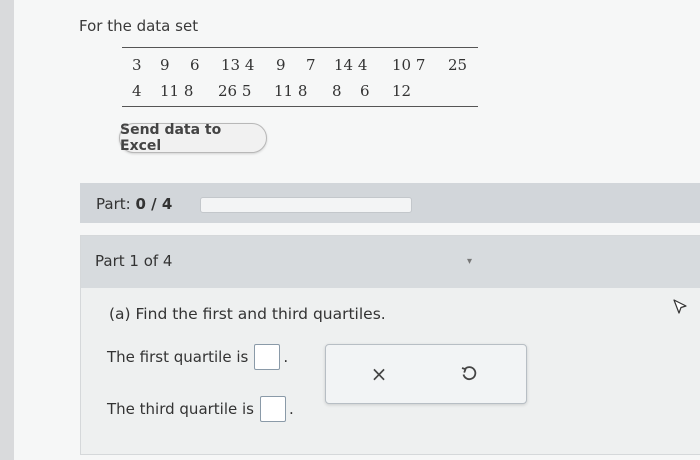 Image resolution: width=700 pixels, height=460 pixels. I want to click on undo-button, so click(469, 374).